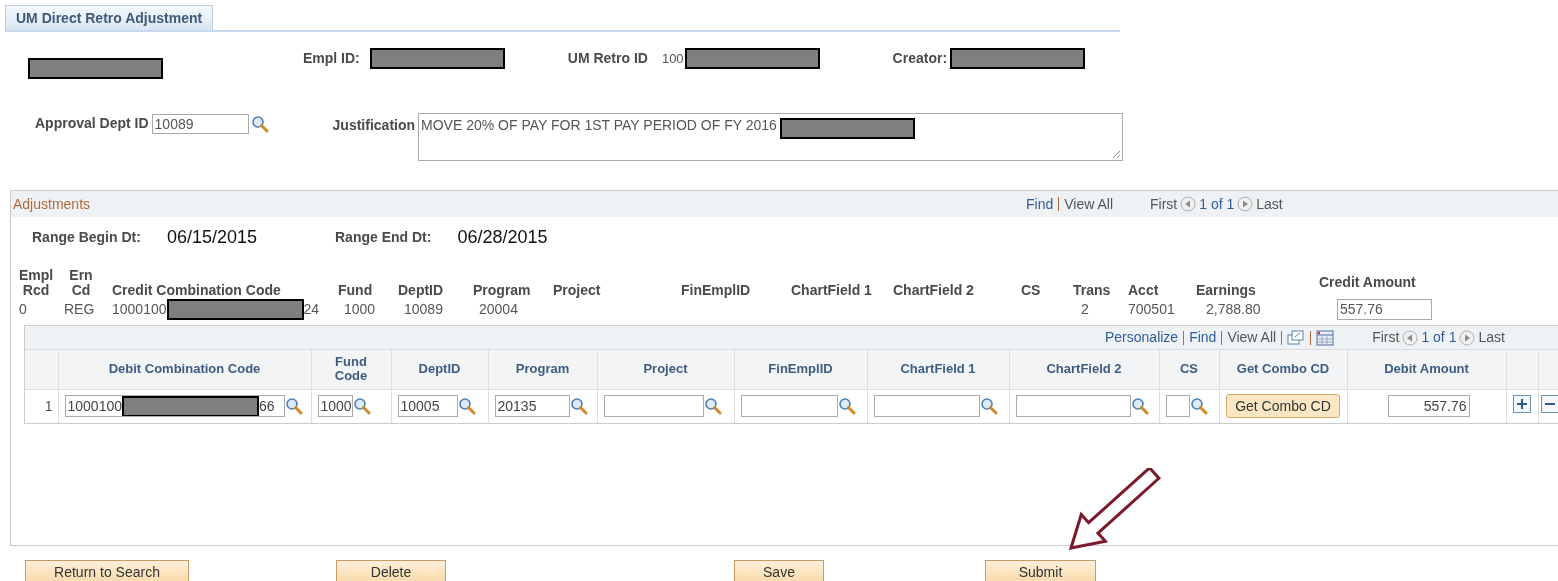 This screenshot has height=581, width=1558. What do you see at coordinates (331, 58) in the screenshot?
I see `field-label: Empl ID:` at bounding box center [331, 58].